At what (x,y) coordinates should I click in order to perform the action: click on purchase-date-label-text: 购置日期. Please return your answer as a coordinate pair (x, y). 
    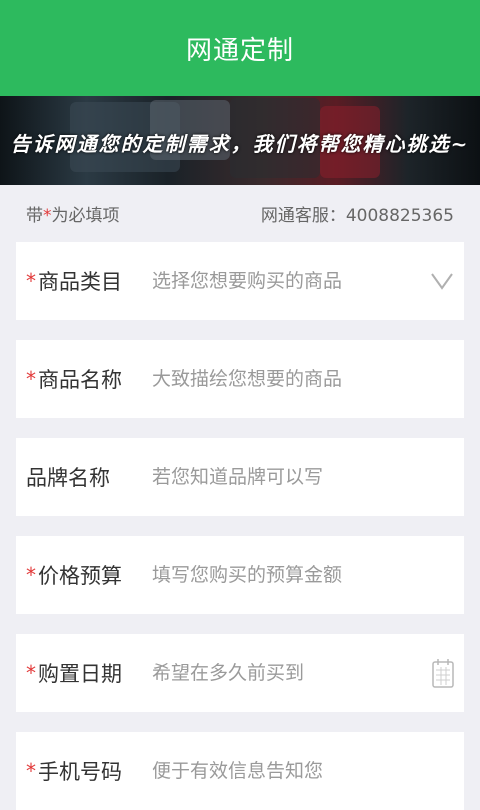
    Looking at the image, I should click on (80, 674).